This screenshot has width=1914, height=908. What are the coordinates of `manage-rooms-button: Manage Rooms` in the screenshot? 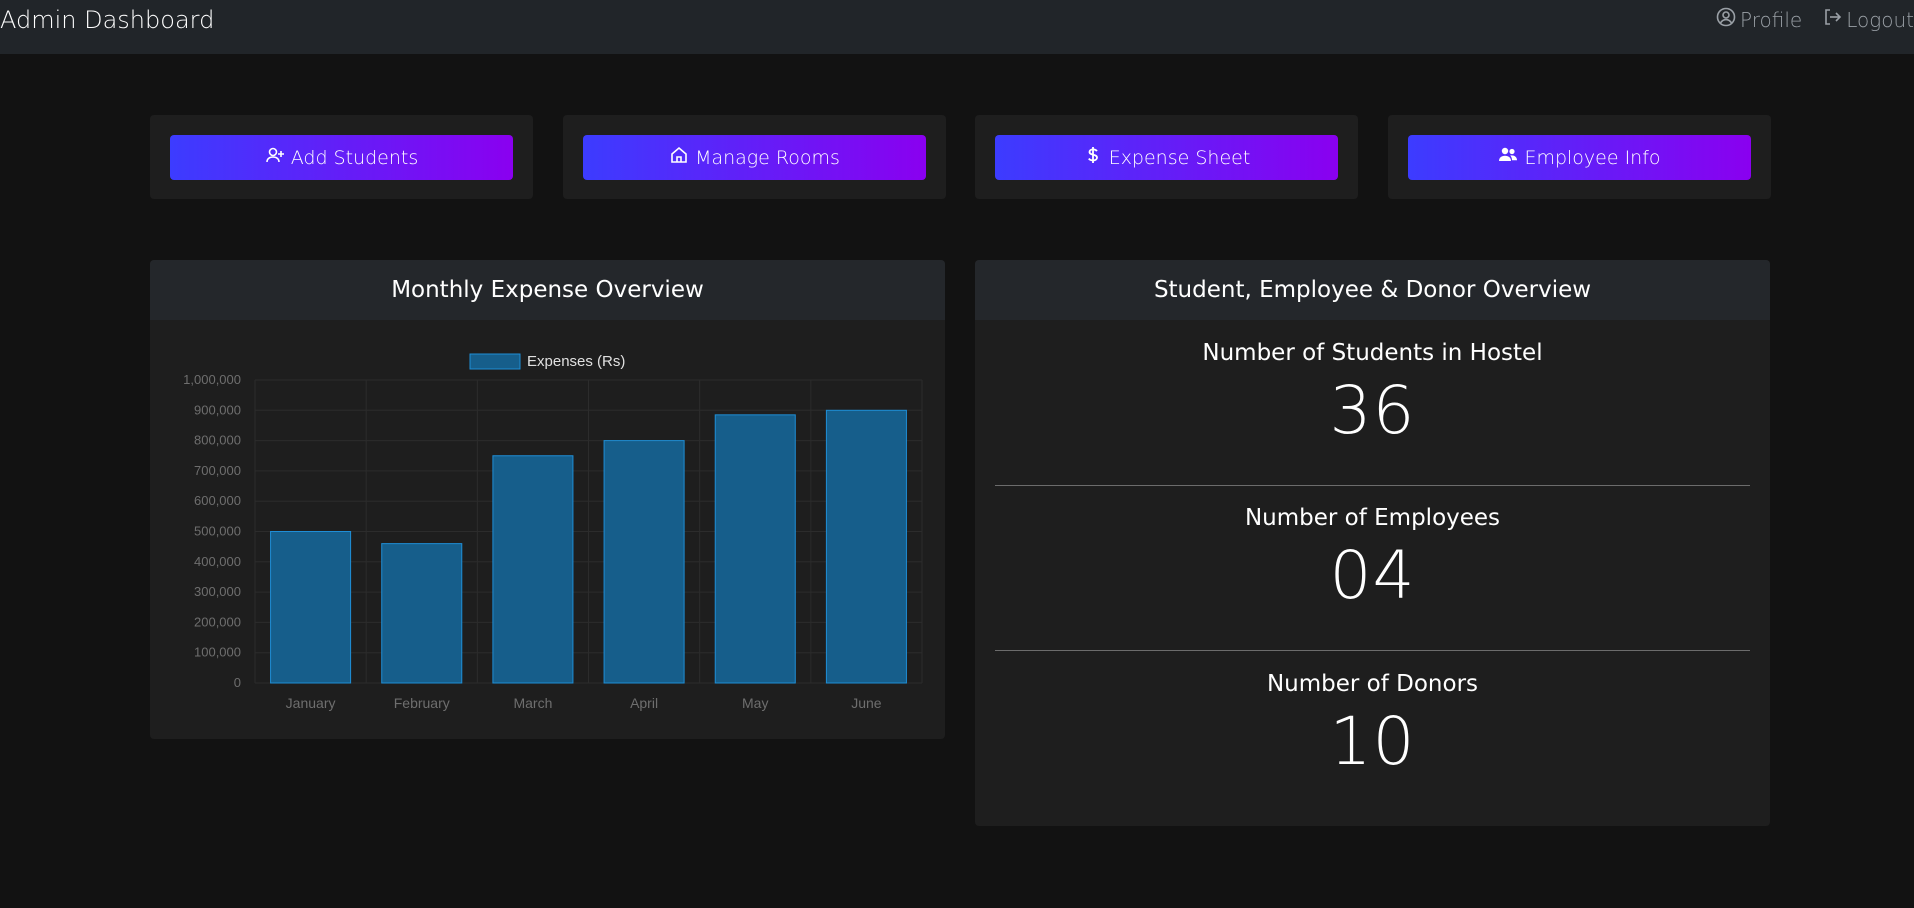 It's located at (754, 157).